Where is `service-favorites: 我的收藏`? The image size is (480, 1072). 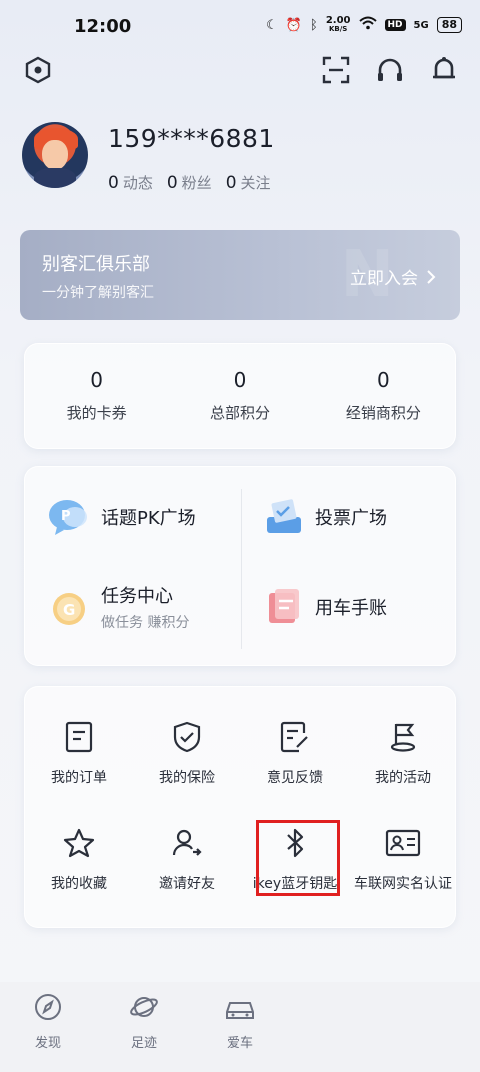
service-favorites: 我的收藏 is located at coordinates (79, 859).